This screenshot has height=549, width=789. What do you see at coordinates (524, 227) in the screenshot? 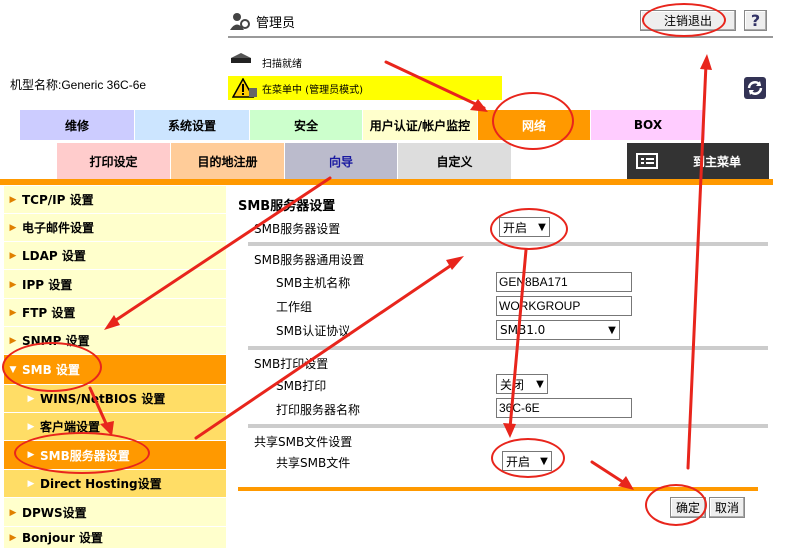
I see `smb-server-setting-select: 开启 ▼` at bounding box center [524, 227].